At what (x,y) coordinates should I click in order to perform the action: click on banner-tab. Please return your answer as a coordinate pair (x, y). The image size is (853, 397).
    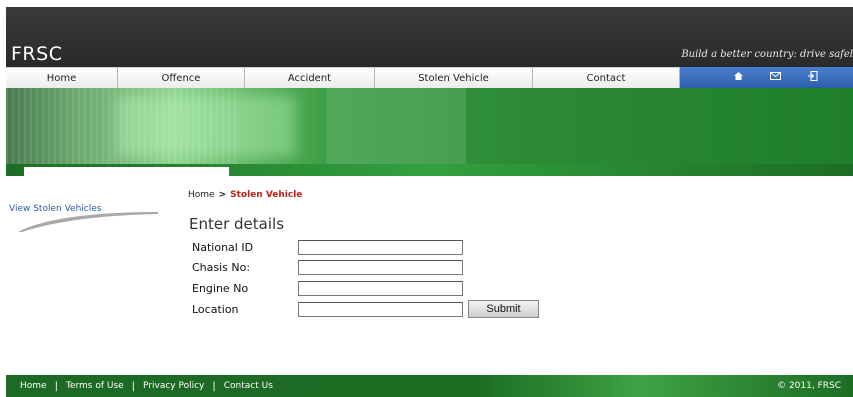
    Looking at the image, I should click on (126, 172).